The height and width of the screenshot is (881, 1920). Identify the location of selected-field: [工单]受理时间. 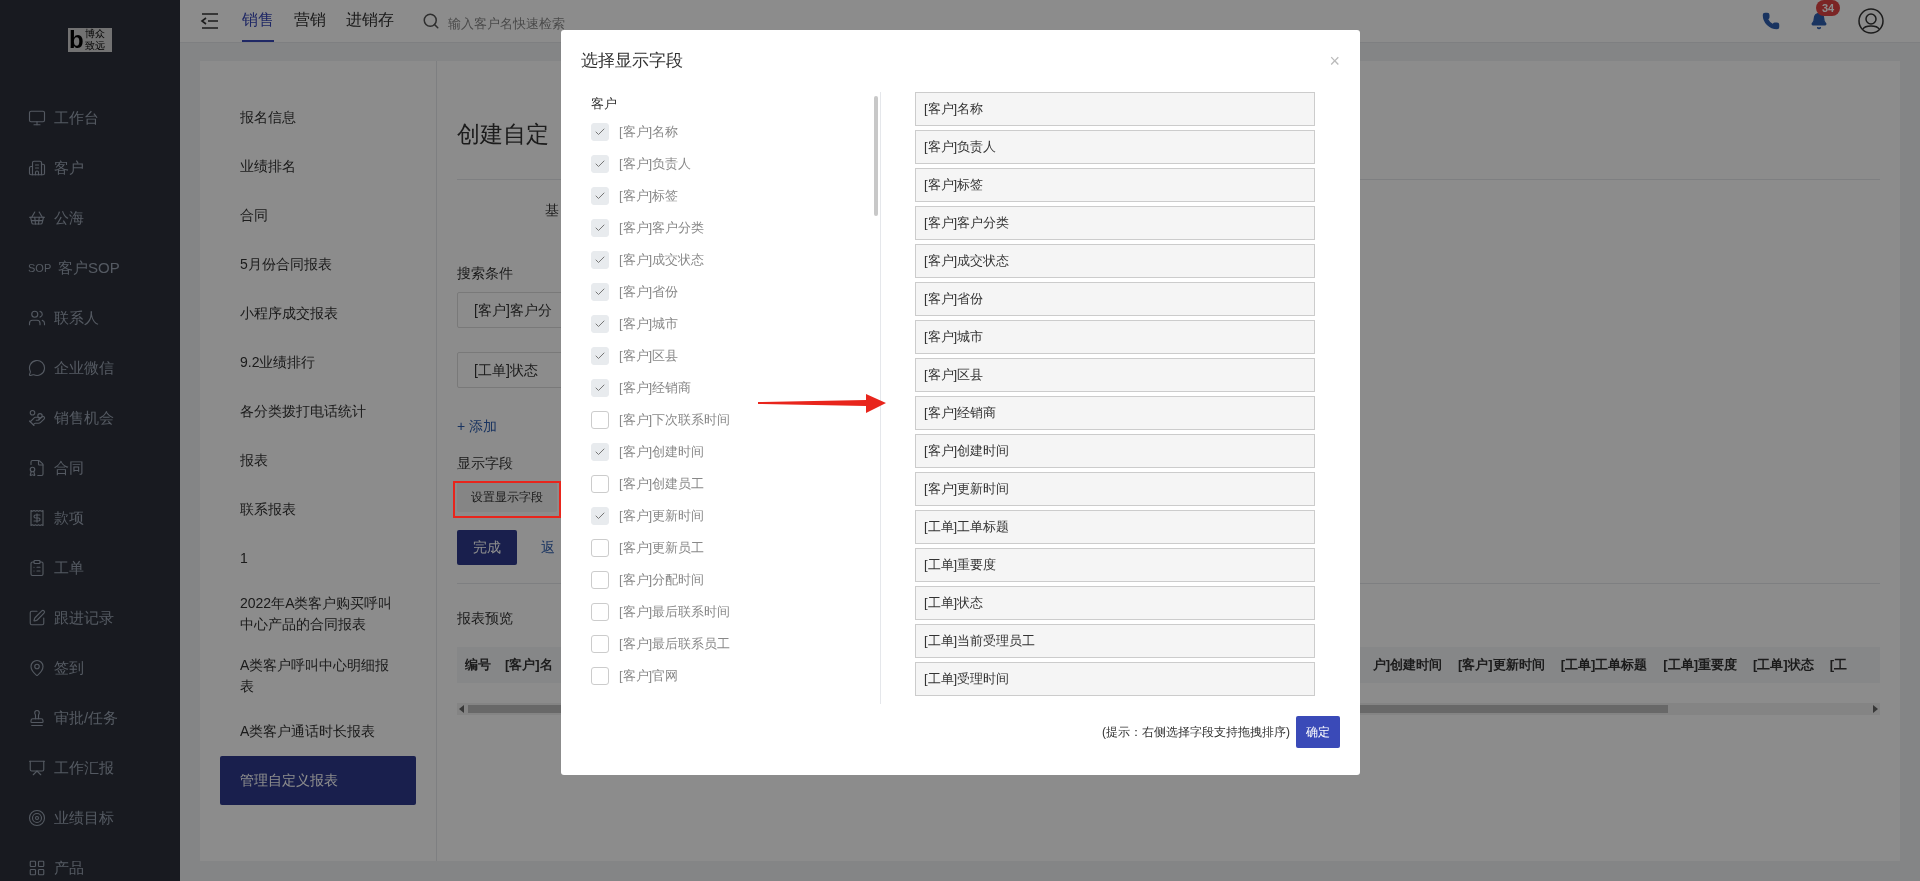
(1115, 678).